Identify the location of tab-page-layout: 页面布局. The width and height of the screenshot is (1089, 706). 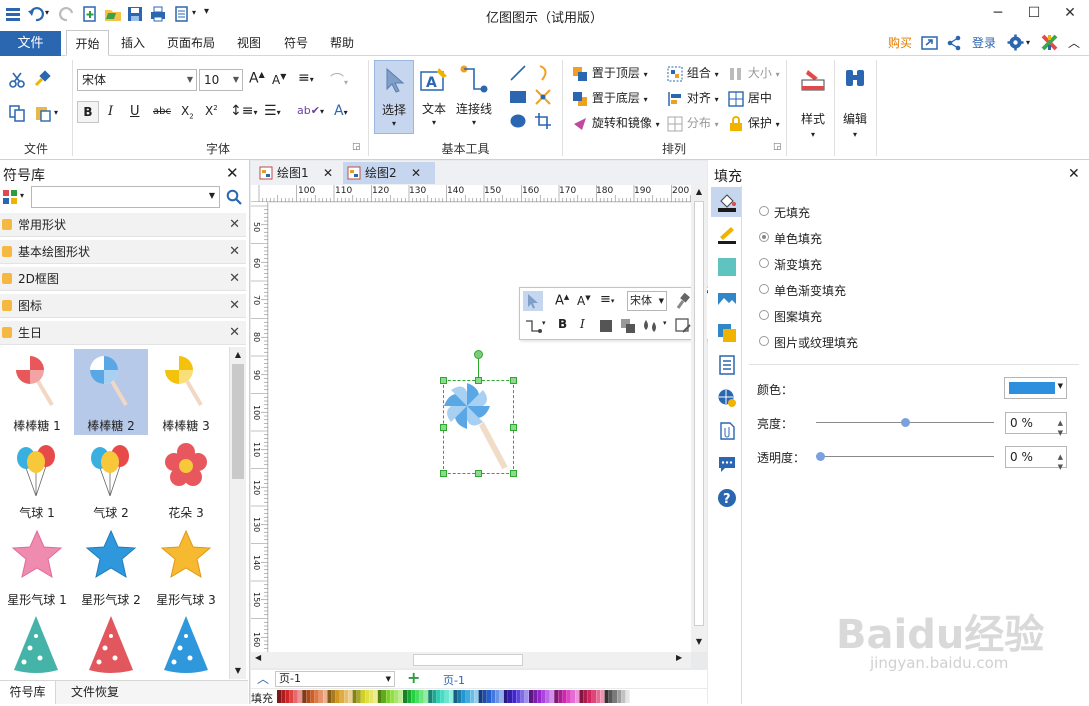
(191, 43).